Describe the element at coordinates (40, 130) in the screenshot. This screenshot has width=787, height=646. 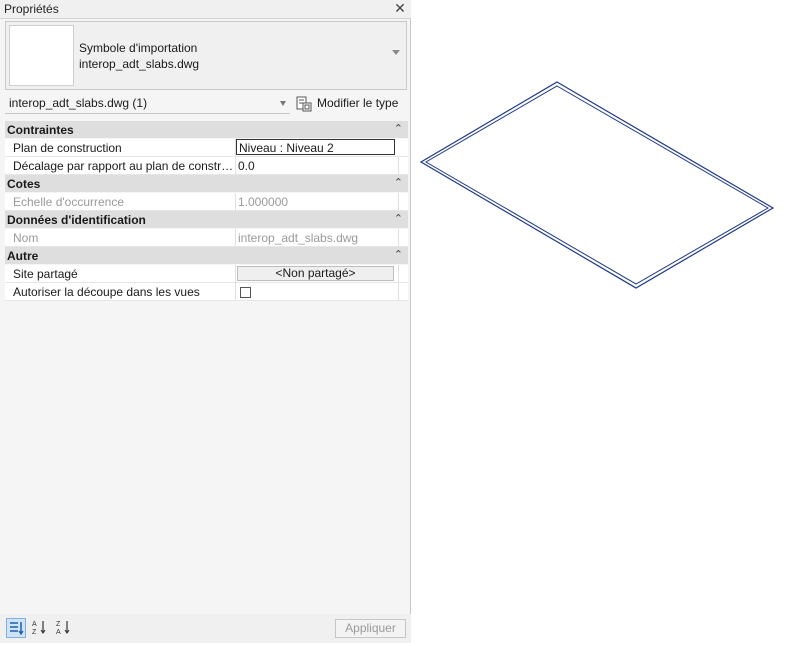
I see `category-label: Contraintes` at that location.